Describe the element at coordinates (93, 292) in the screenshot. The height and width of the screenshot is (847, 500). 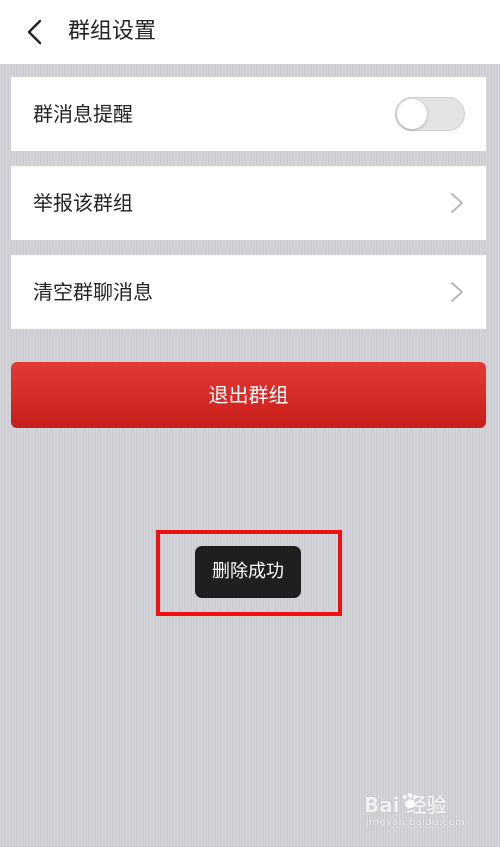
I see `setting-row-label: 清空群聊消息` at that location.